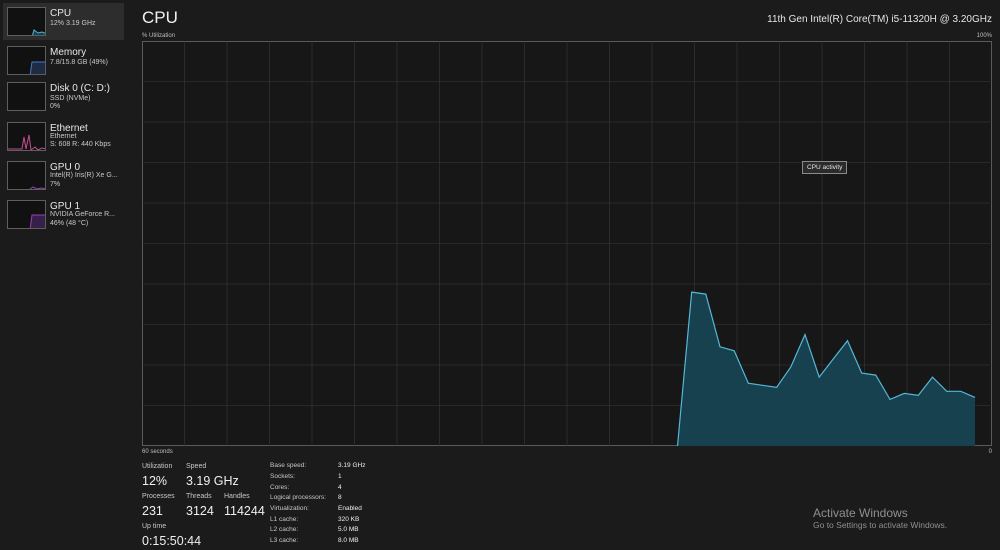  What do you see at coordinates (172, 541) in the screenshot?
I see `uptime-value: 0:15:50:44` at bounding box center [172, 541].